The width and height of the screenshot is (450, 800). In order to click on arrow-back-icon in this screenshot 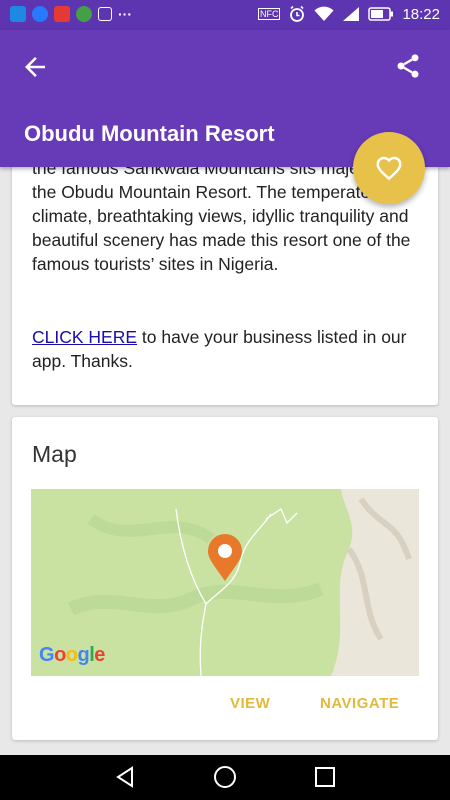, I will do `click(35, 67)`.